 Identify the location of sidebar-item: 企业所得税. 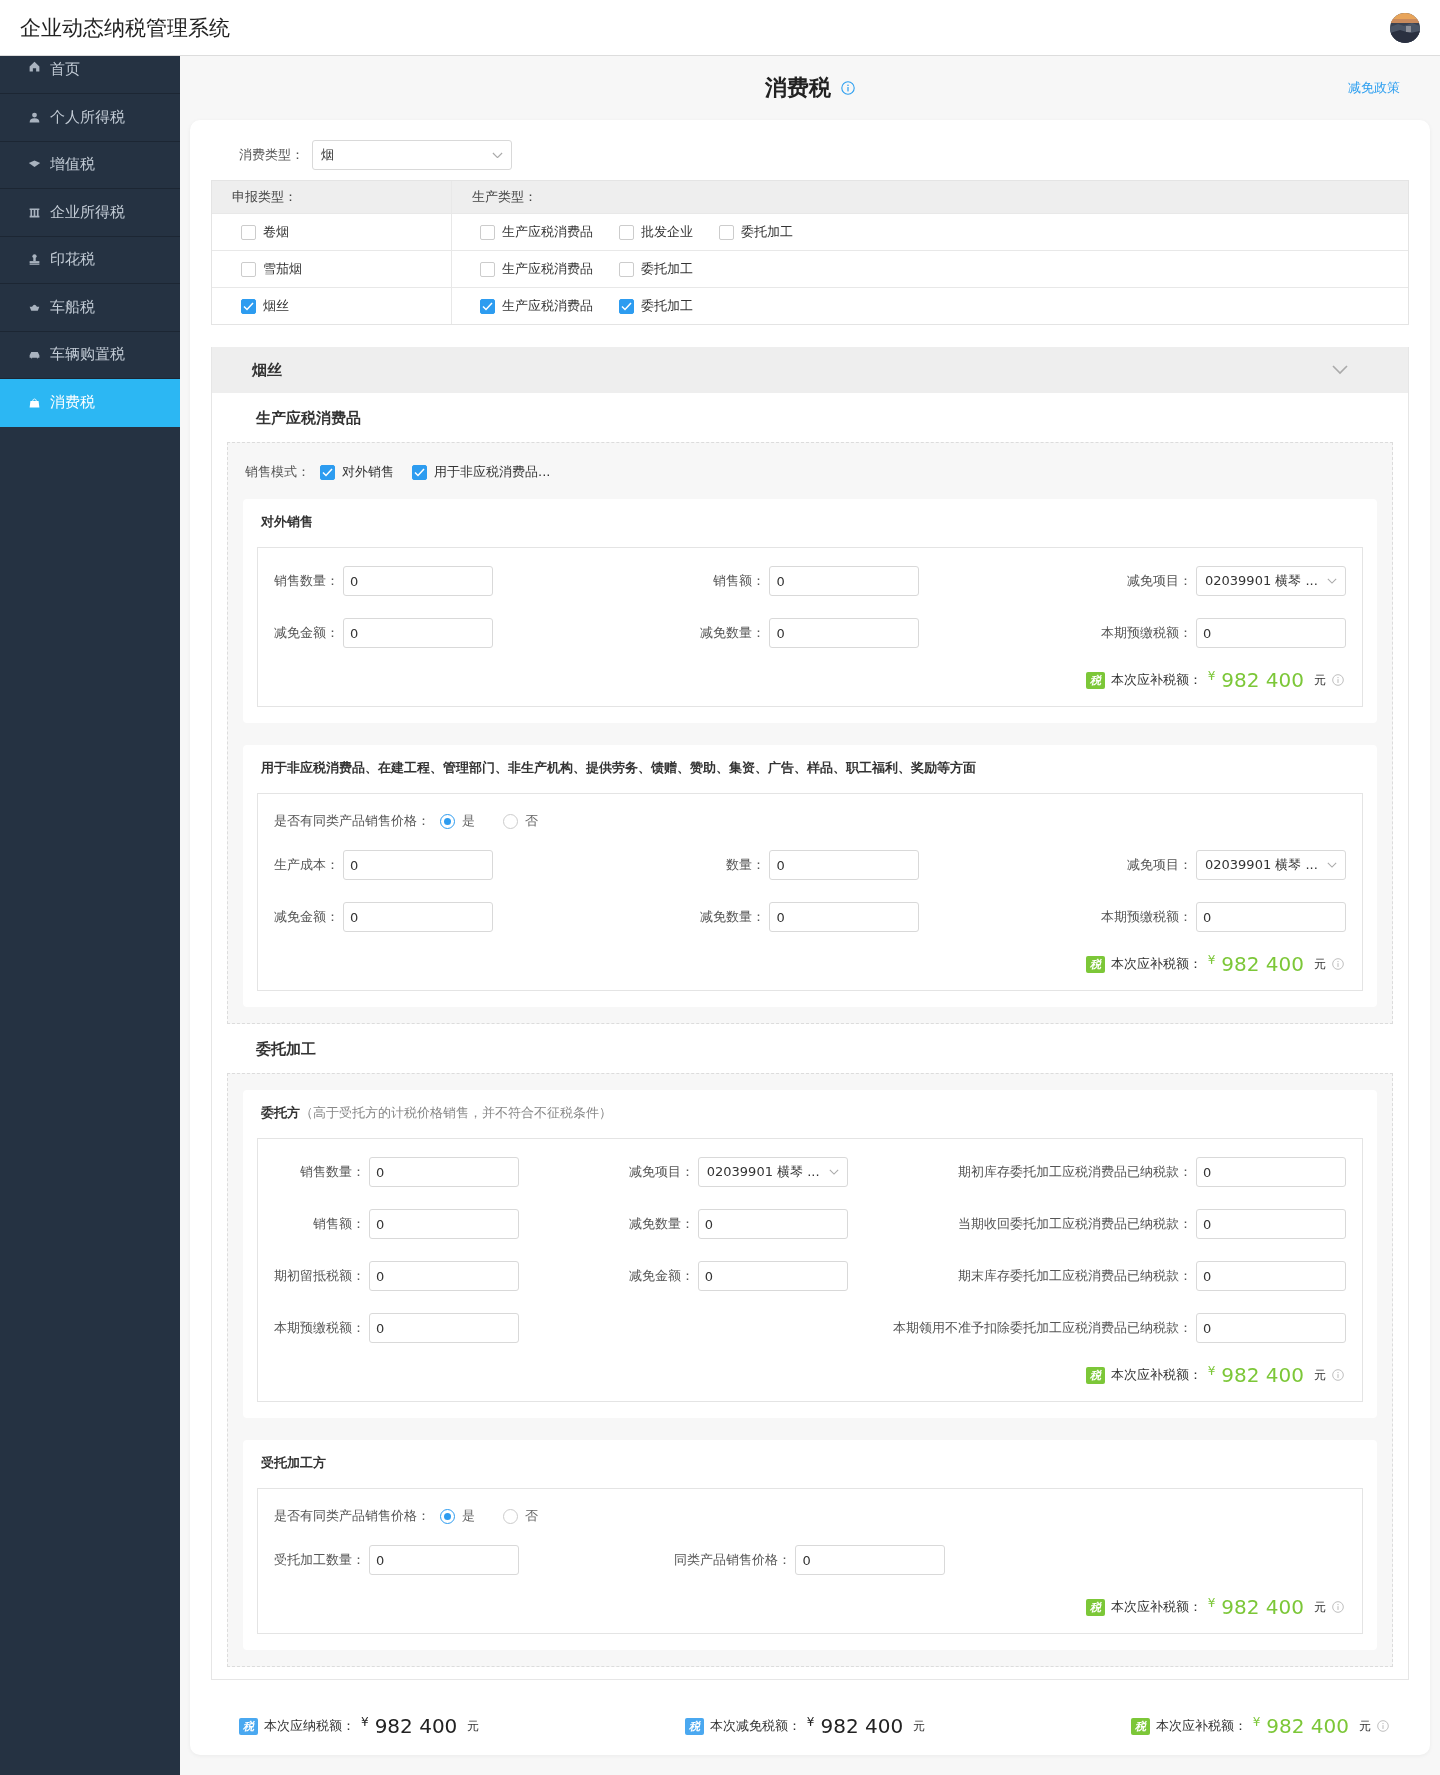
(90, 213).